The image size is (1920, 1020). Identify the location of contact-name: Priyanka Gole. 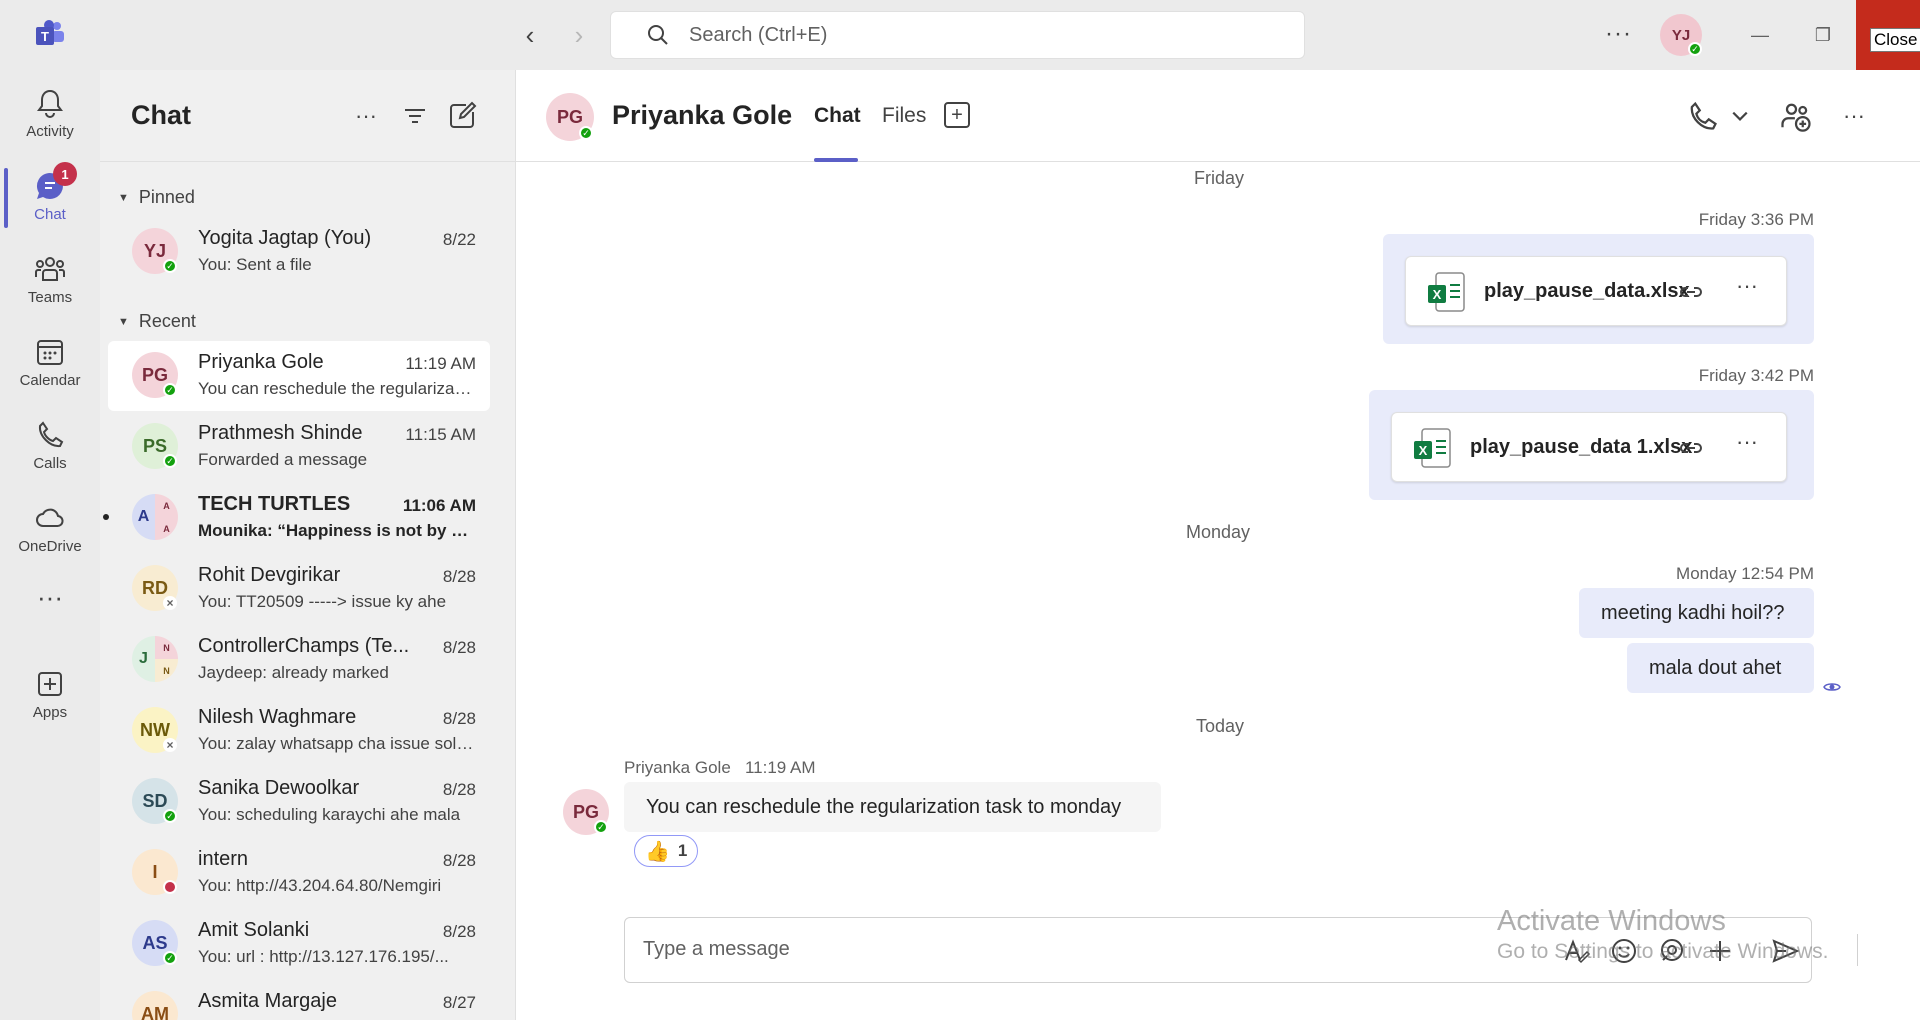
(702, 115).